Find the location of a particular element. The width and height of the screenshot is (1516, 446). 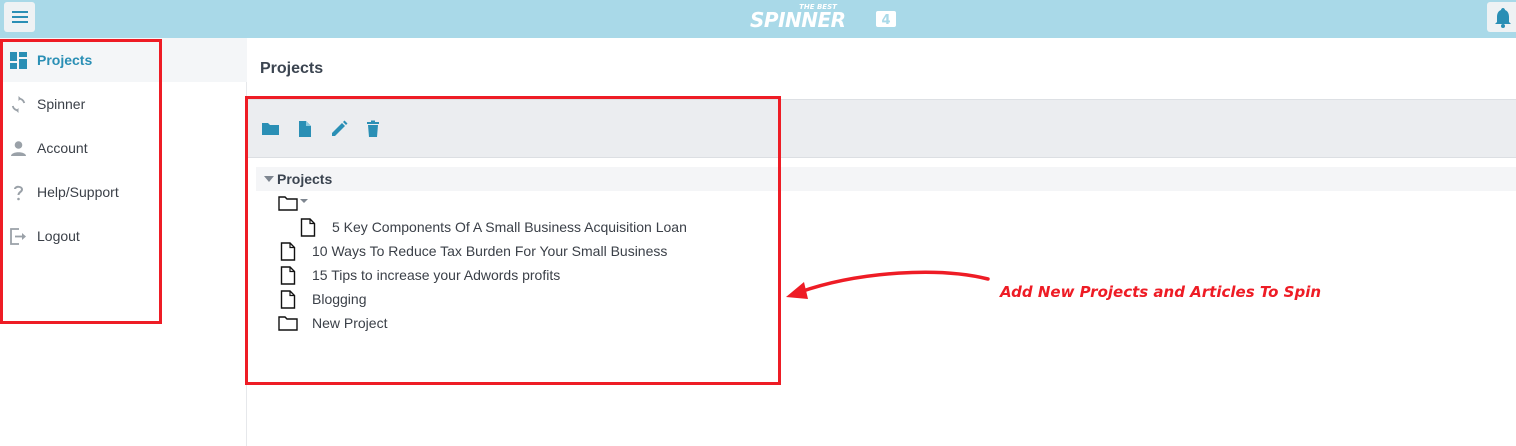

hamburger-icon is located at coordinates (19, 17).